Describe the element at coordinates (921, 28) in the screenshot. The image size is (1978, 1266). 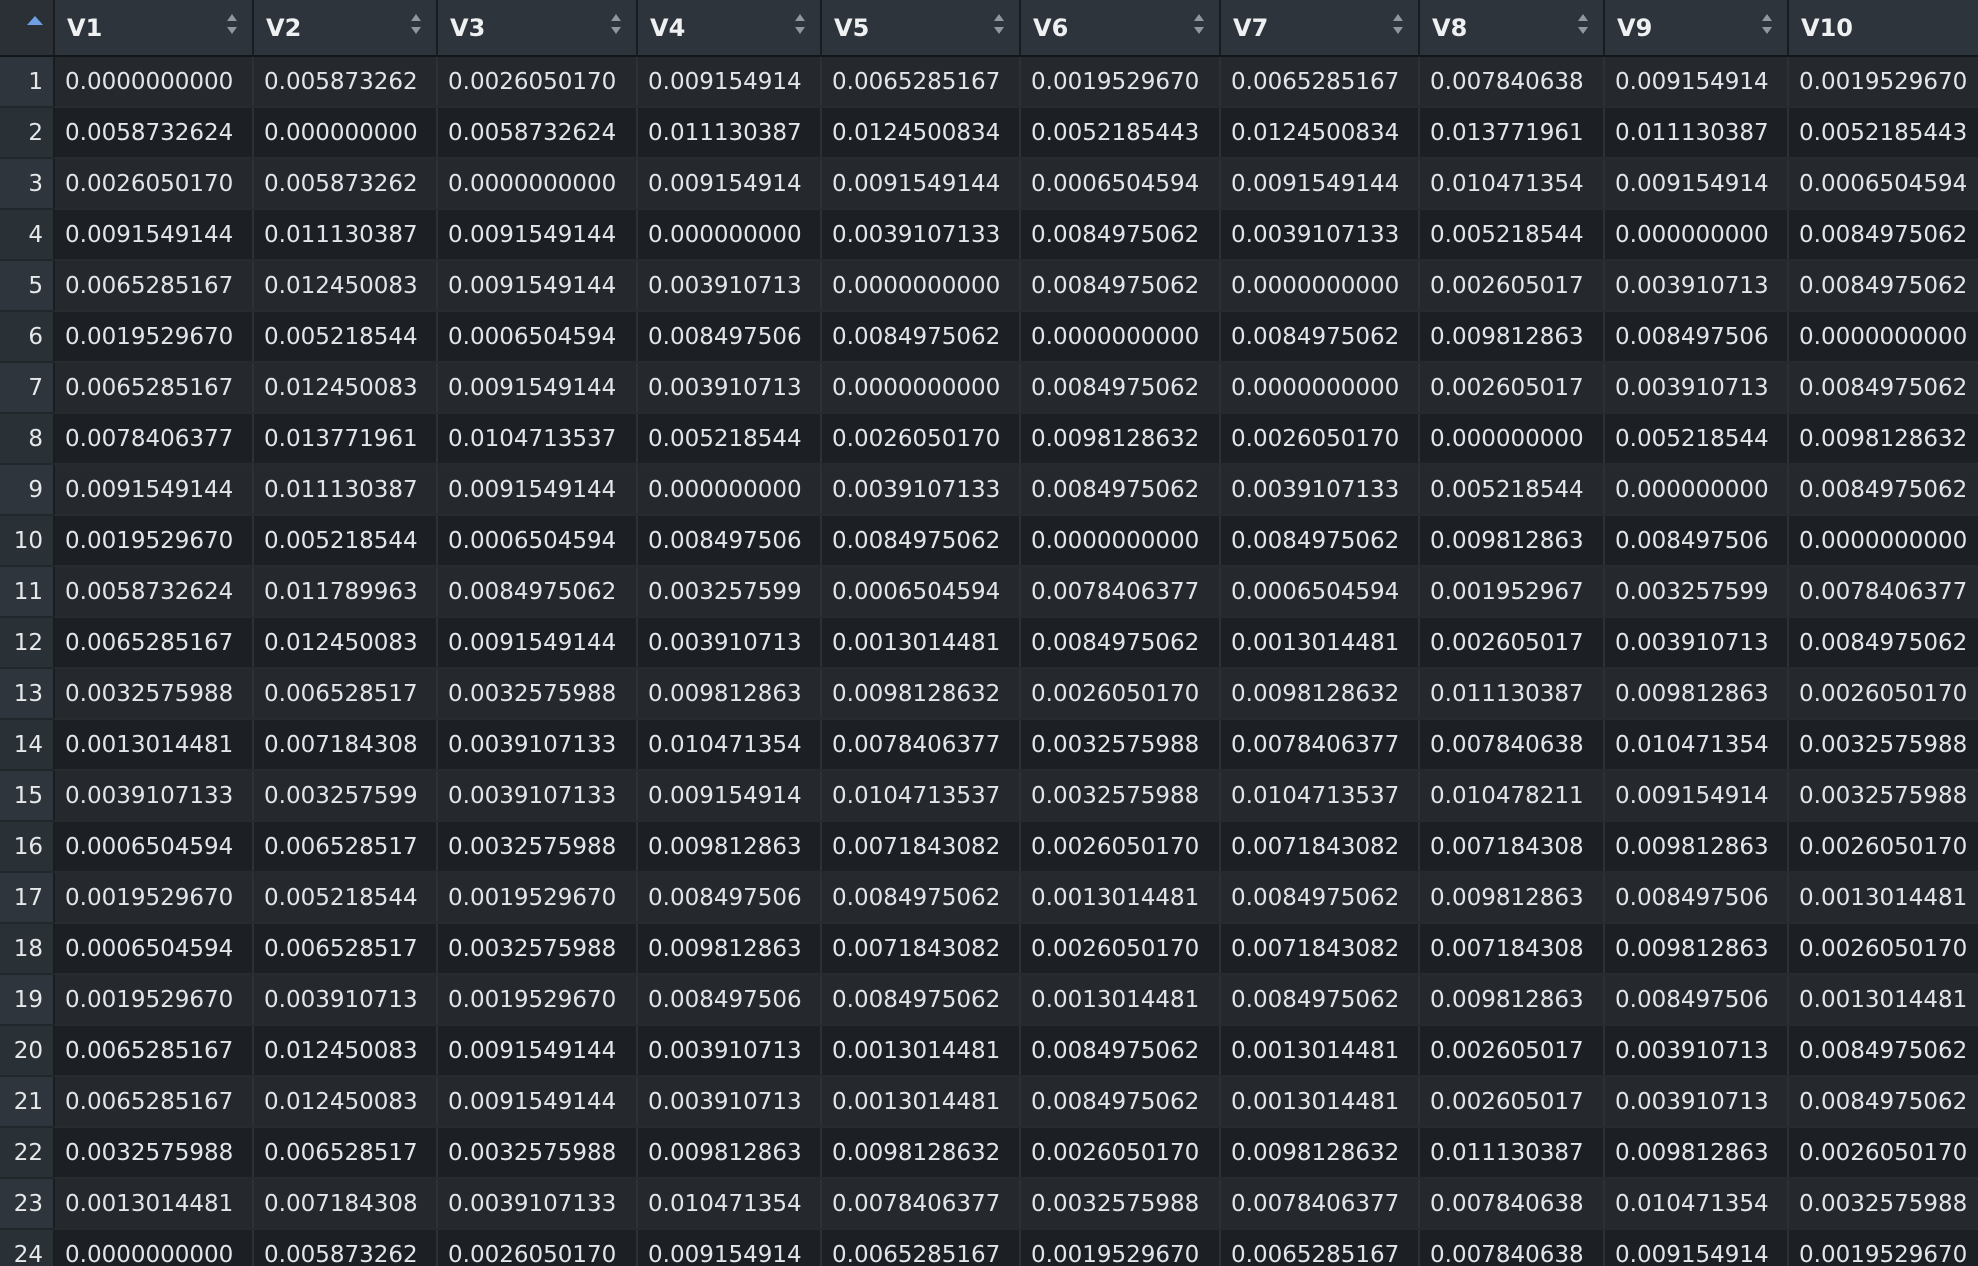
I see `column-header-v5: V5` at that location.